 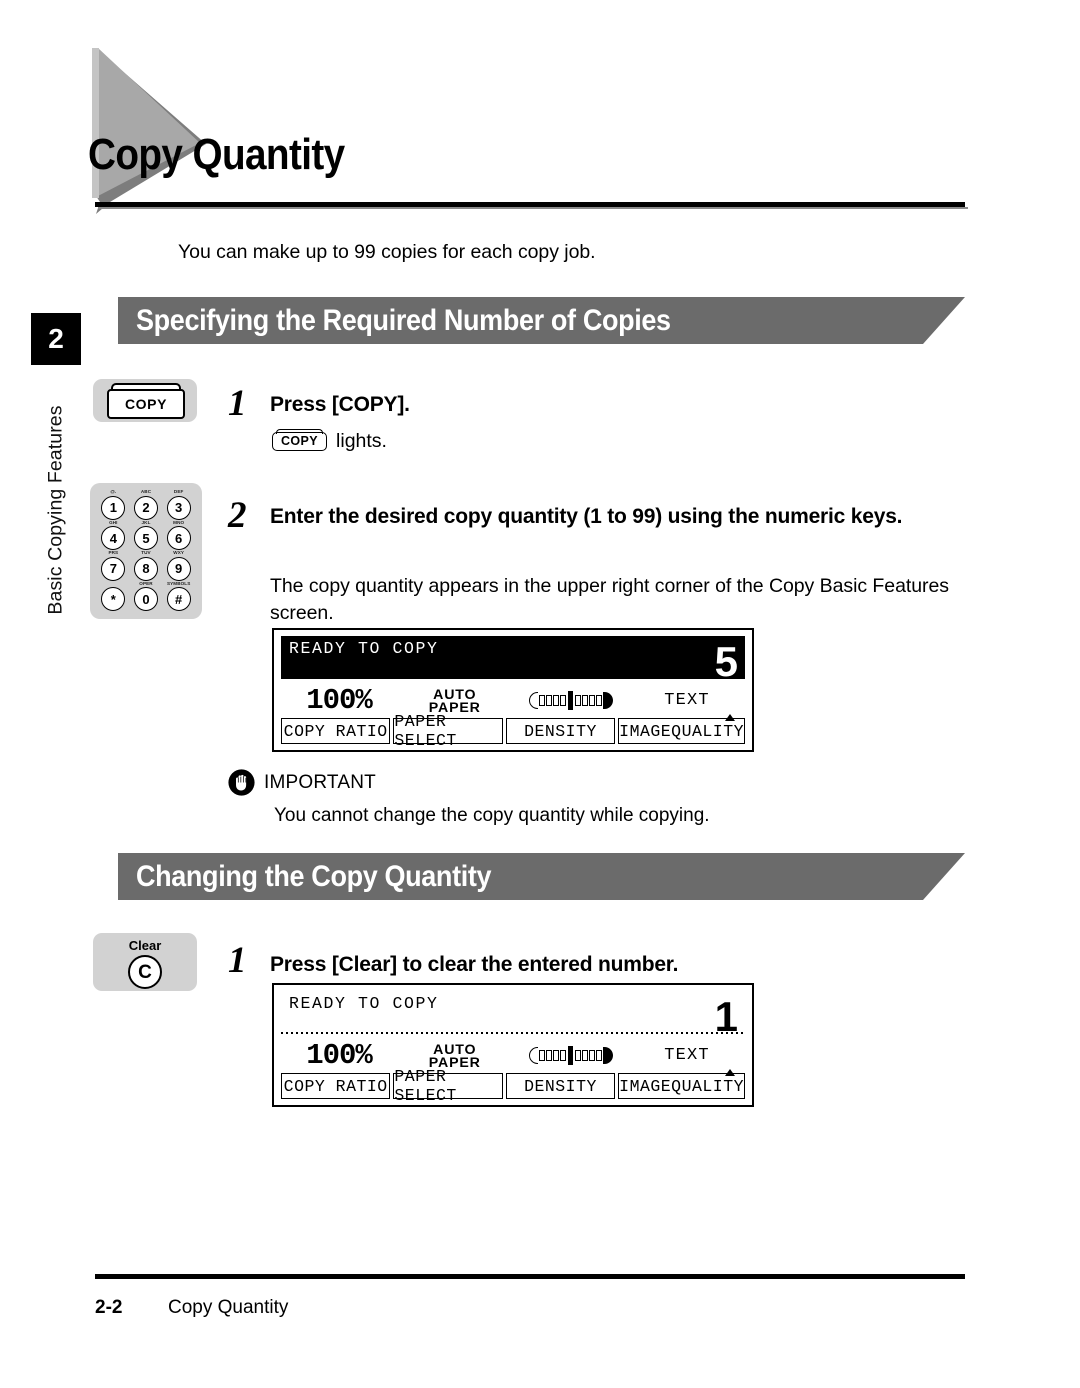 What do you see at coordinates (726, 661) in the screenshot?
I see `lcd-copy-quantity: 5` at bounding box center [726, 661].